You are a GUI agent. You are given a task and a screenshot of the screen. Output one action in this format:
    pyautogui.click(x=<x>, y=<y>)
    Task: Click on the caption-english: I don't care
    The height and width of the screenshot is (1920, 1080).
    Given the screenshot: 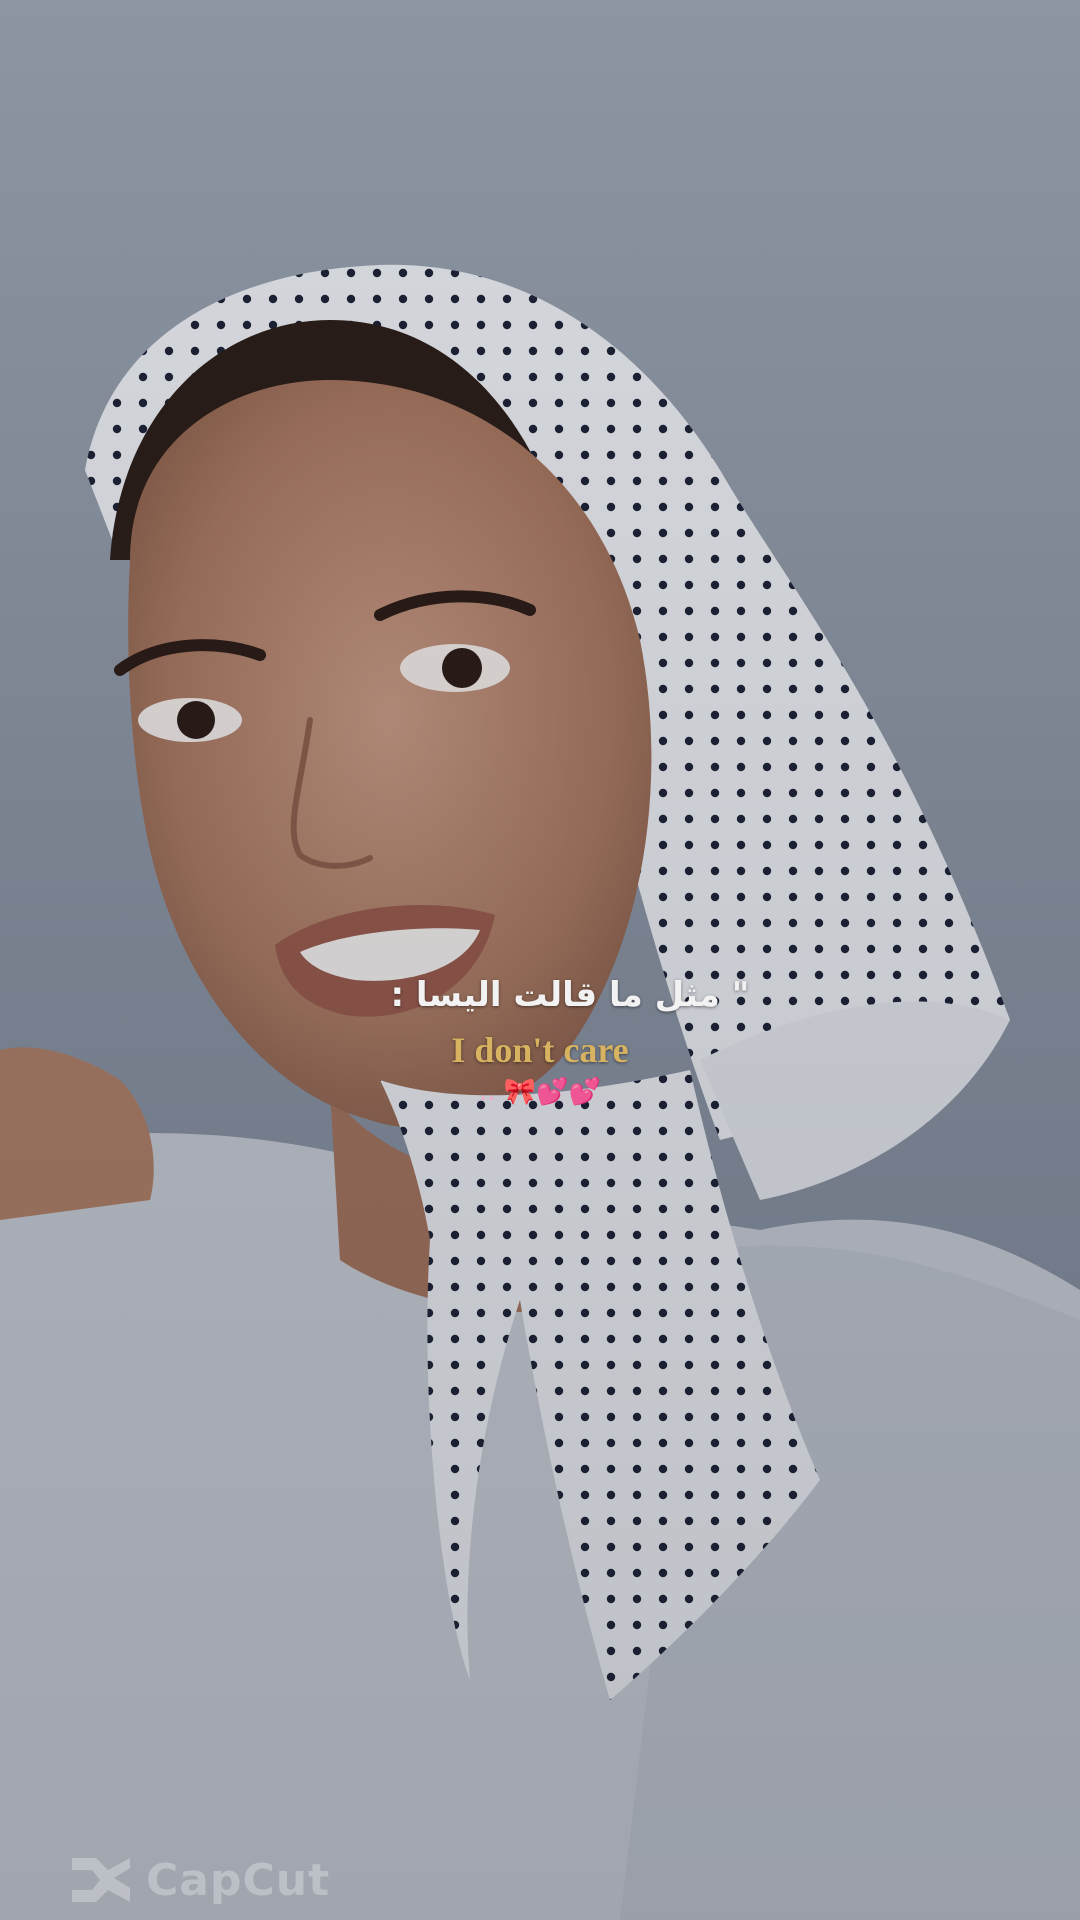 What is the action you would take?
    pyautogui.click(x=540, y=1050)
    